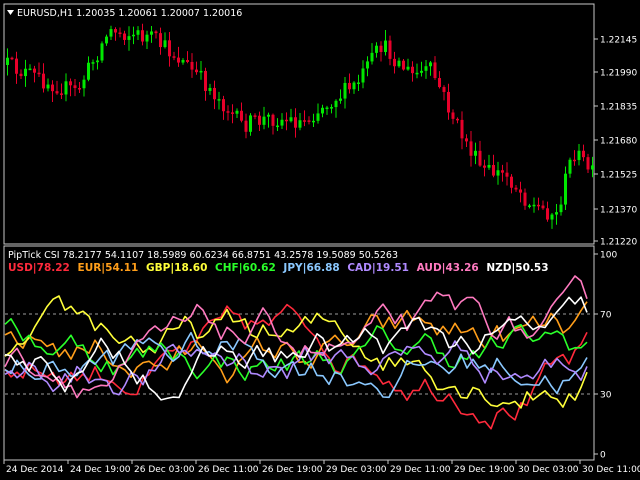  I want to click on price-tick-label: 1.21680, so click(618, 142).